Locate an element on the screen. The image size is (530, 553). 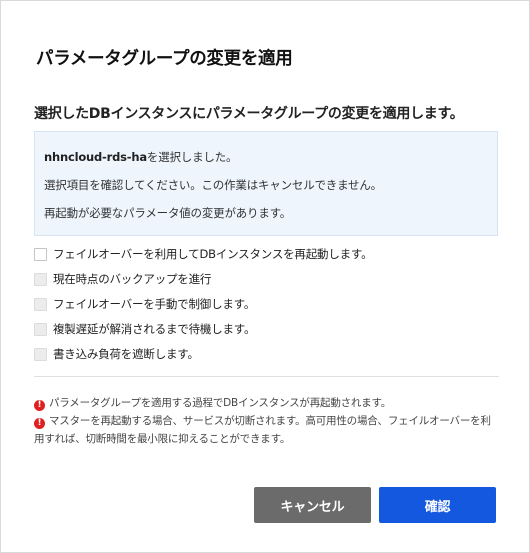
instance-name: nhncloud-rds-ha is located at coordinates (95, 157).